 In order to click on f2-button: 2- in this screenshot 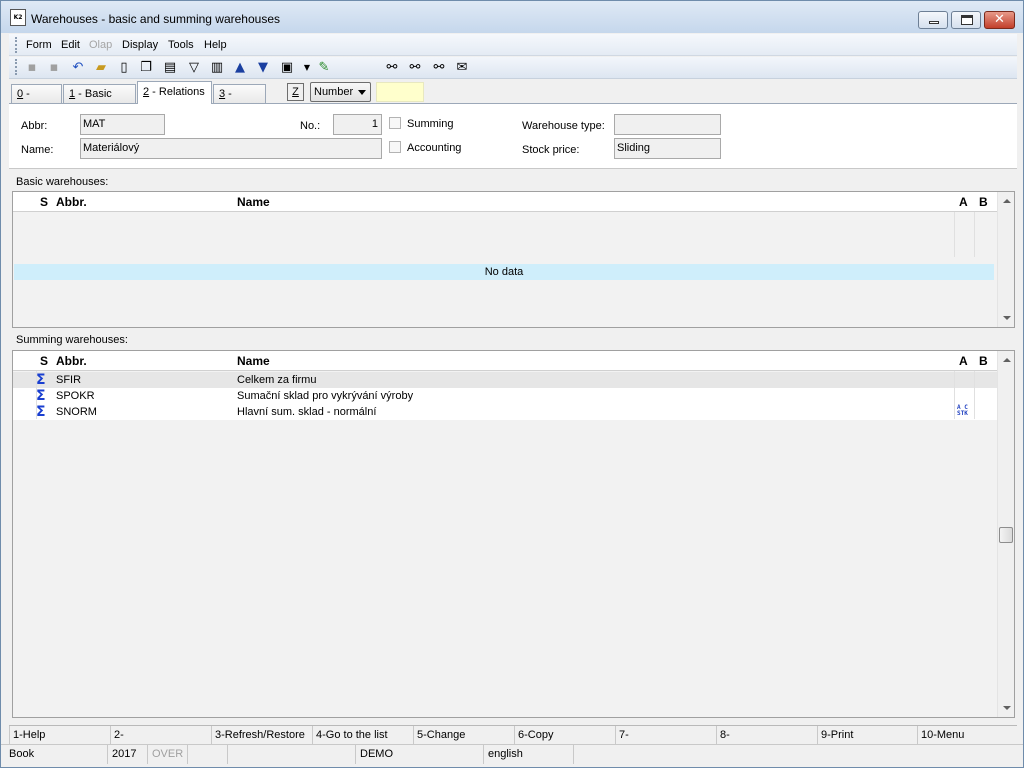, I will do `click(160, 735)`.